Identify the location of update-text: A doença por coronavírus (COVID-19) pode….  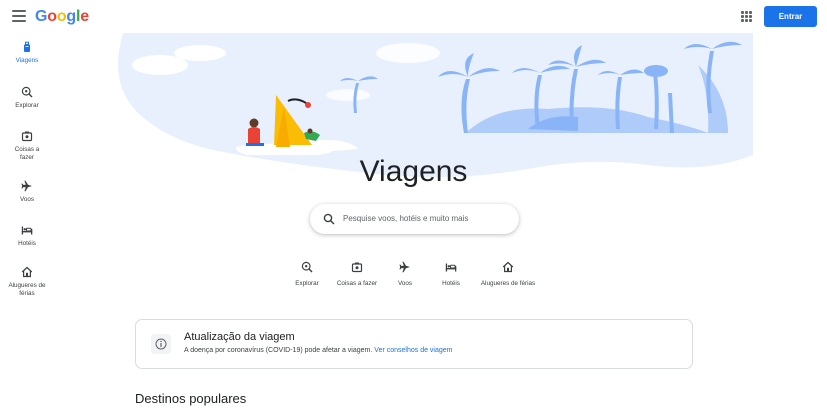
(278, 350).